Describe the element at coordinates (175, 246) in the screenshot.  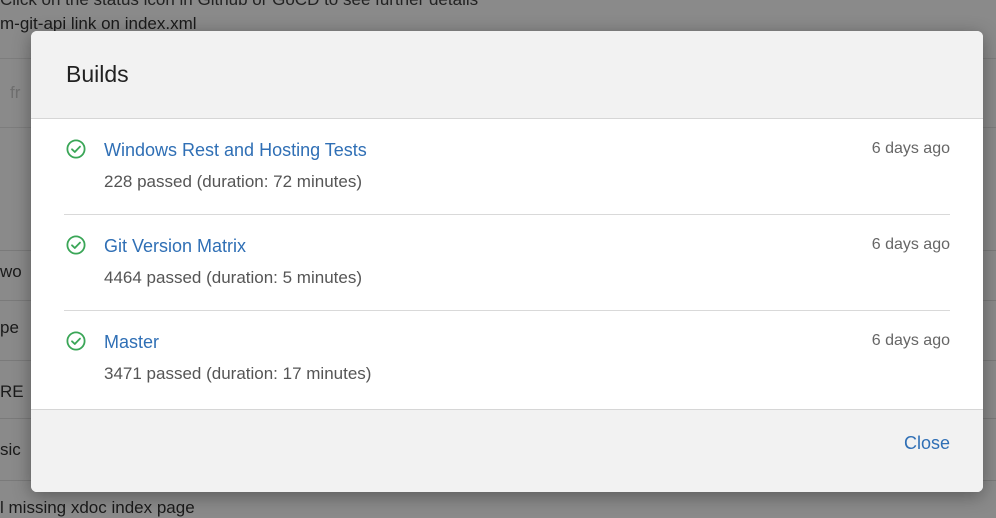
I see `build-link: Git Version Matrix` at that location.